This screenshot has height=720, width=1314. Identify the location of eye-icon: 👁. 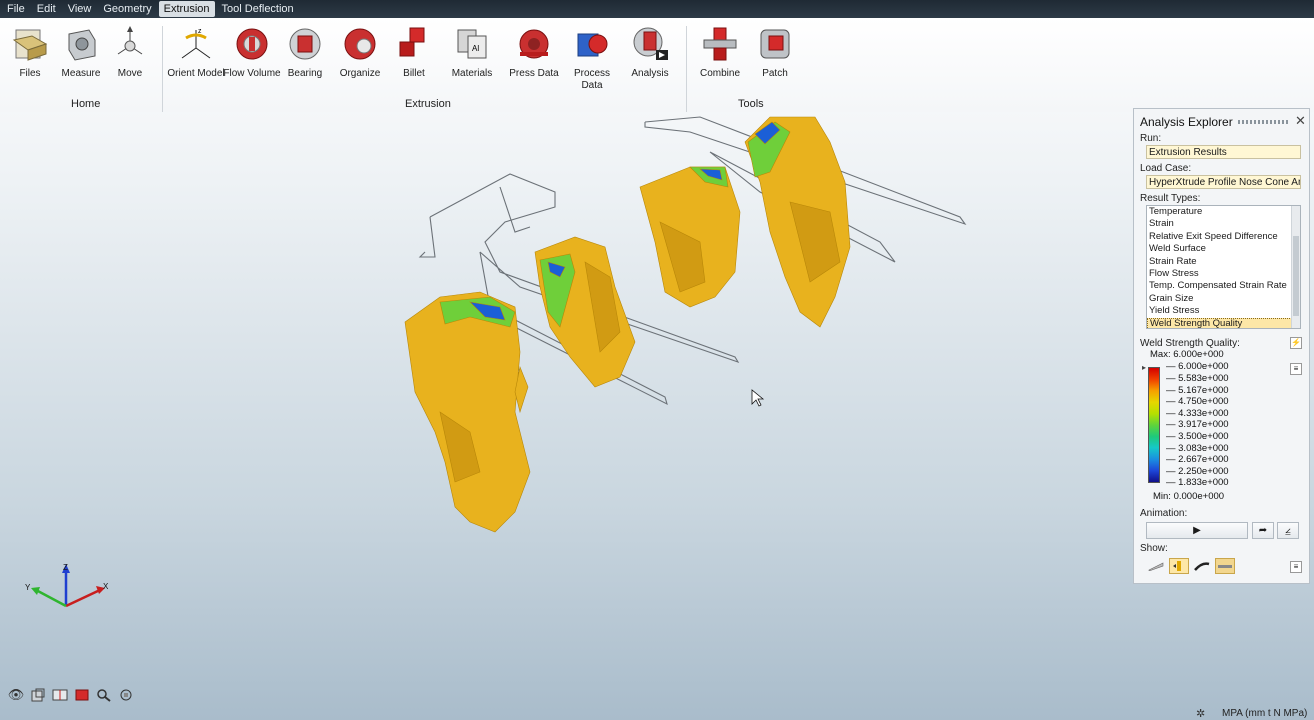
(16, 694).